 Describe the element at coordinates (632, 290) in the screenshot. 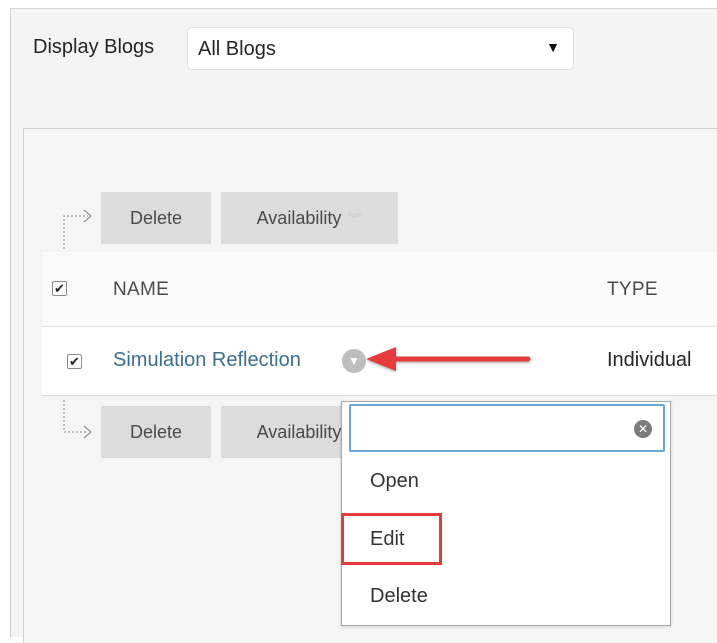

I see `type-column-header: TYPE` at that location.